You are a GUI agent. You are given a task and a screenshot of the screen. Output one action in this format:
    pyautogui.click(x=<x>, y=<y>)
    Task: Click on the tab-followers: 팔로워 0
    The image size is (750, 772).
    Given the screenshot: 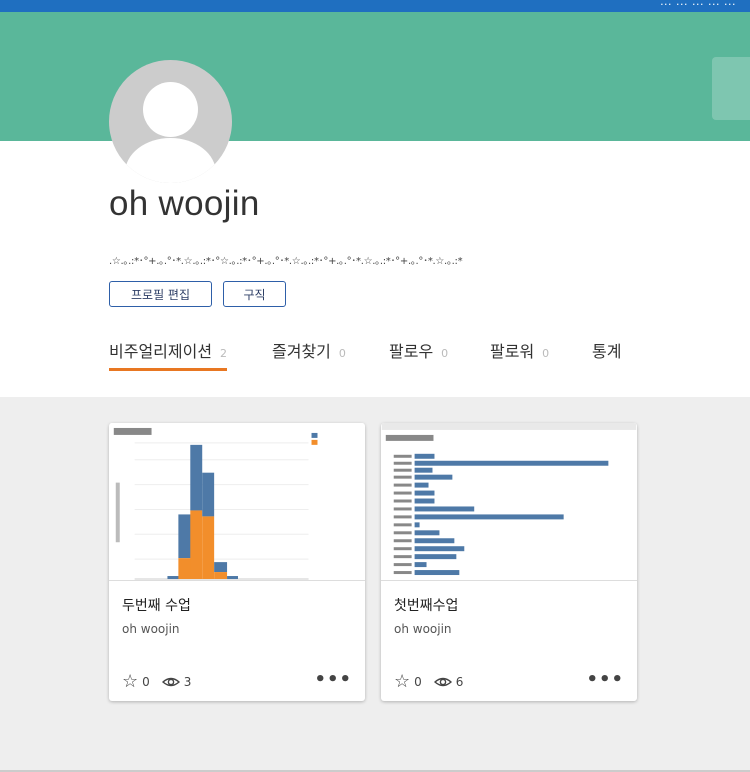 What is the action you would take?
    pyautogui.click(x=519, y=350)
    